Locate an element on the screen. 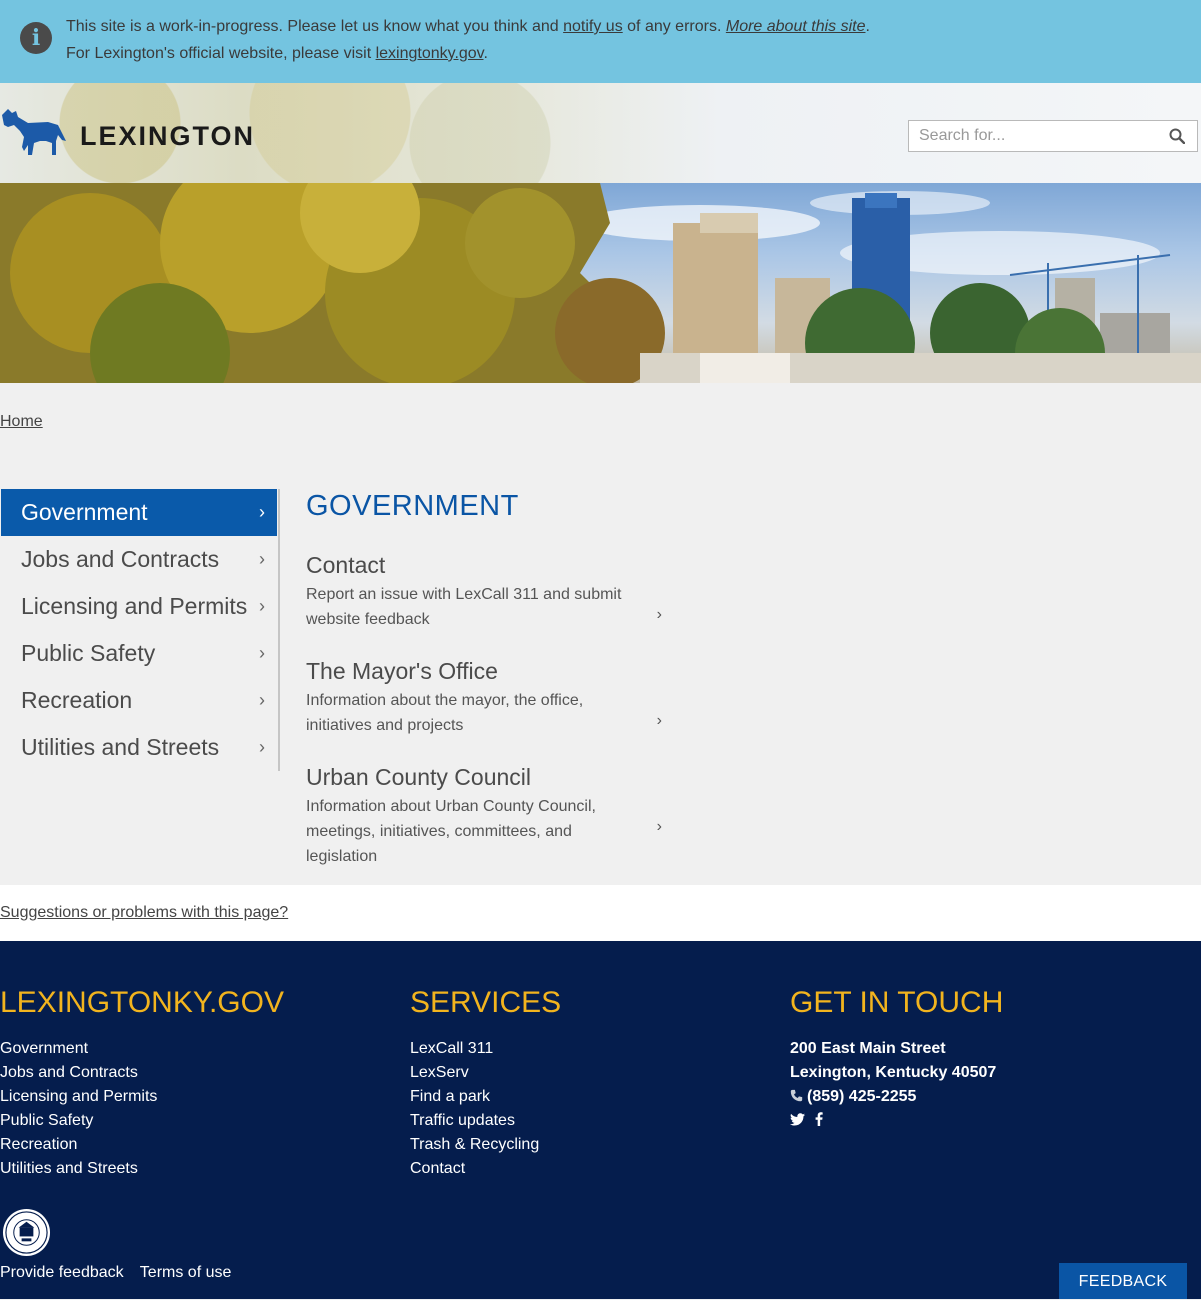  sidebar-item-label: Jobs and Contracts is located at coordinates (120, 559).